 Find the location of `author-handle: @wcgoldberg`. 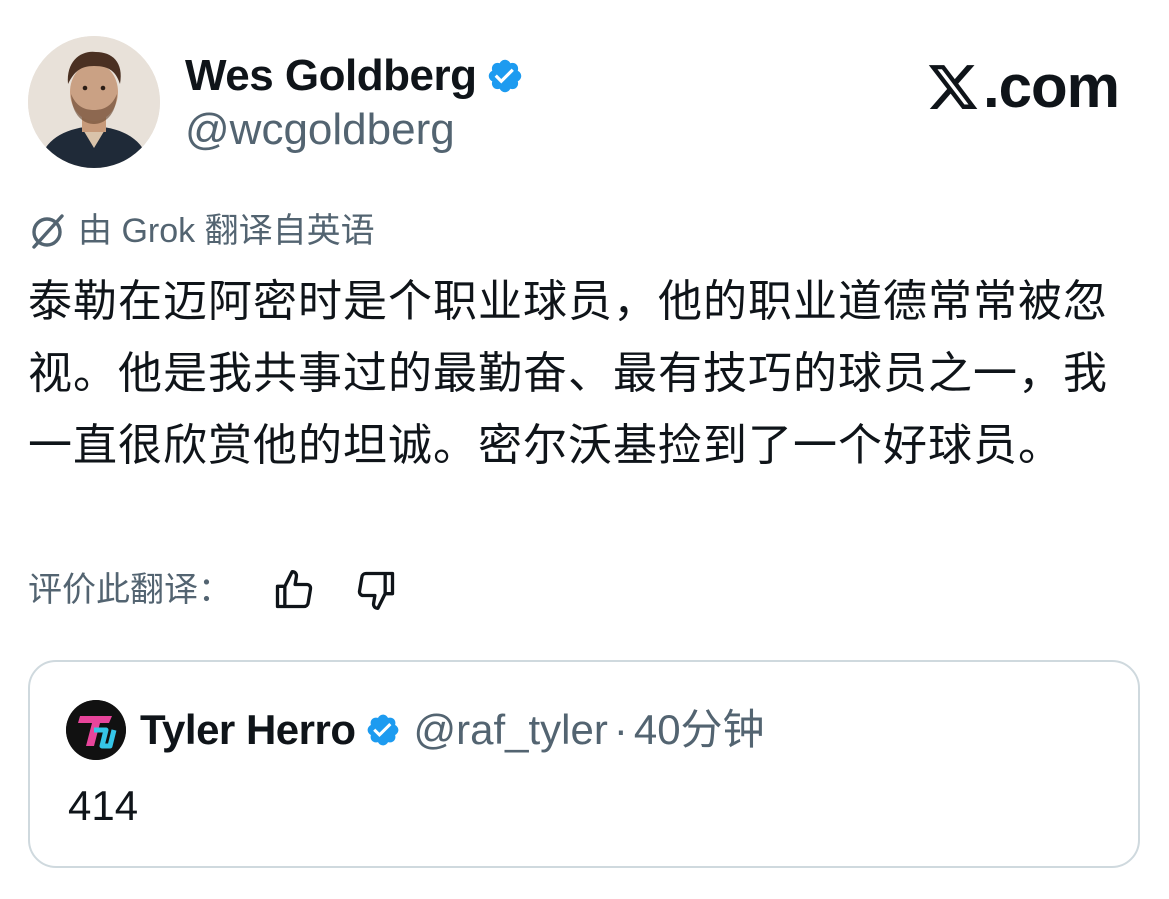

author-handle: @wcgoldberg is located at coordinates (320, 130).